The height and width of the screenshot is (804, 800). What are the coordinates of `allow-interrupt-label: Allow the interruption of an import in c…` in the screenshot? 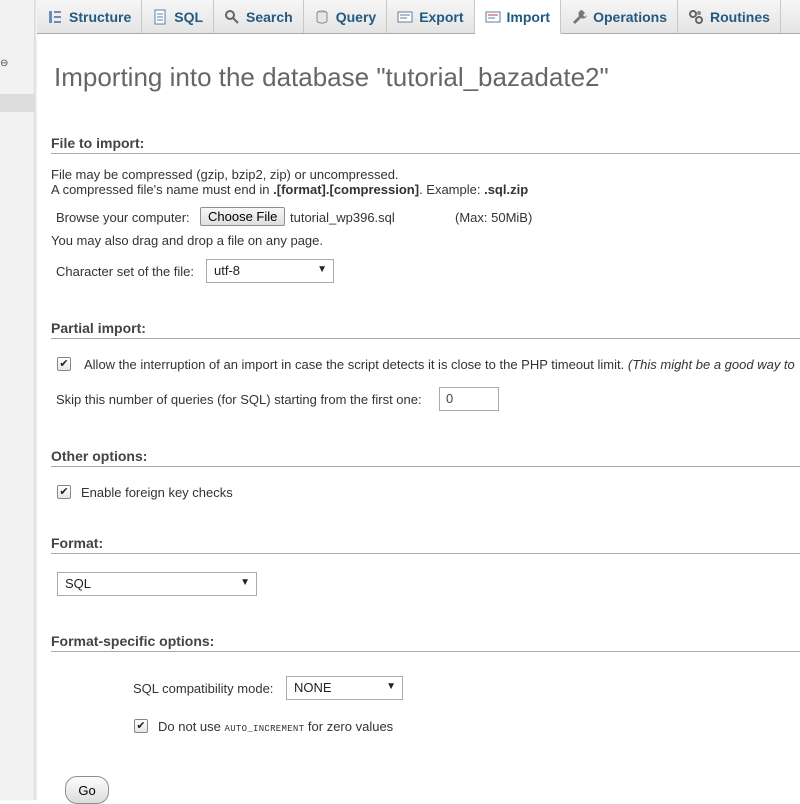 It's located at (354, 364).